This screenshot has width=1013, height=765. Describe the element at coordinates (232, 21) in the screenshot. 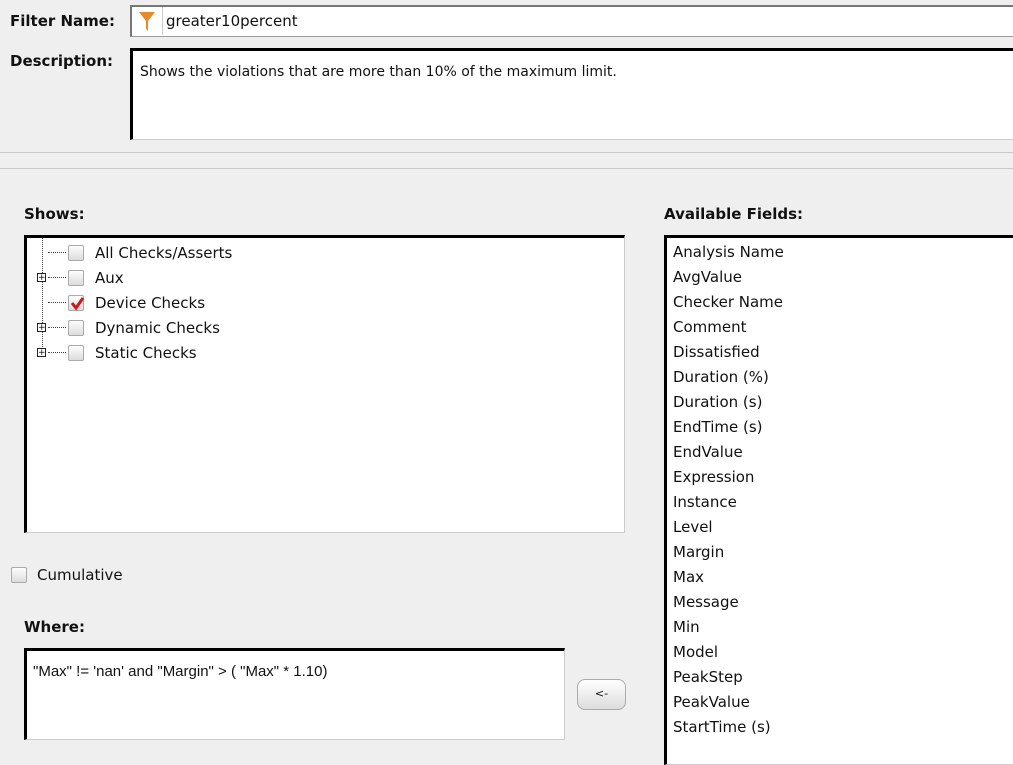

I see `filter-name-value: greater10percent` at that location.